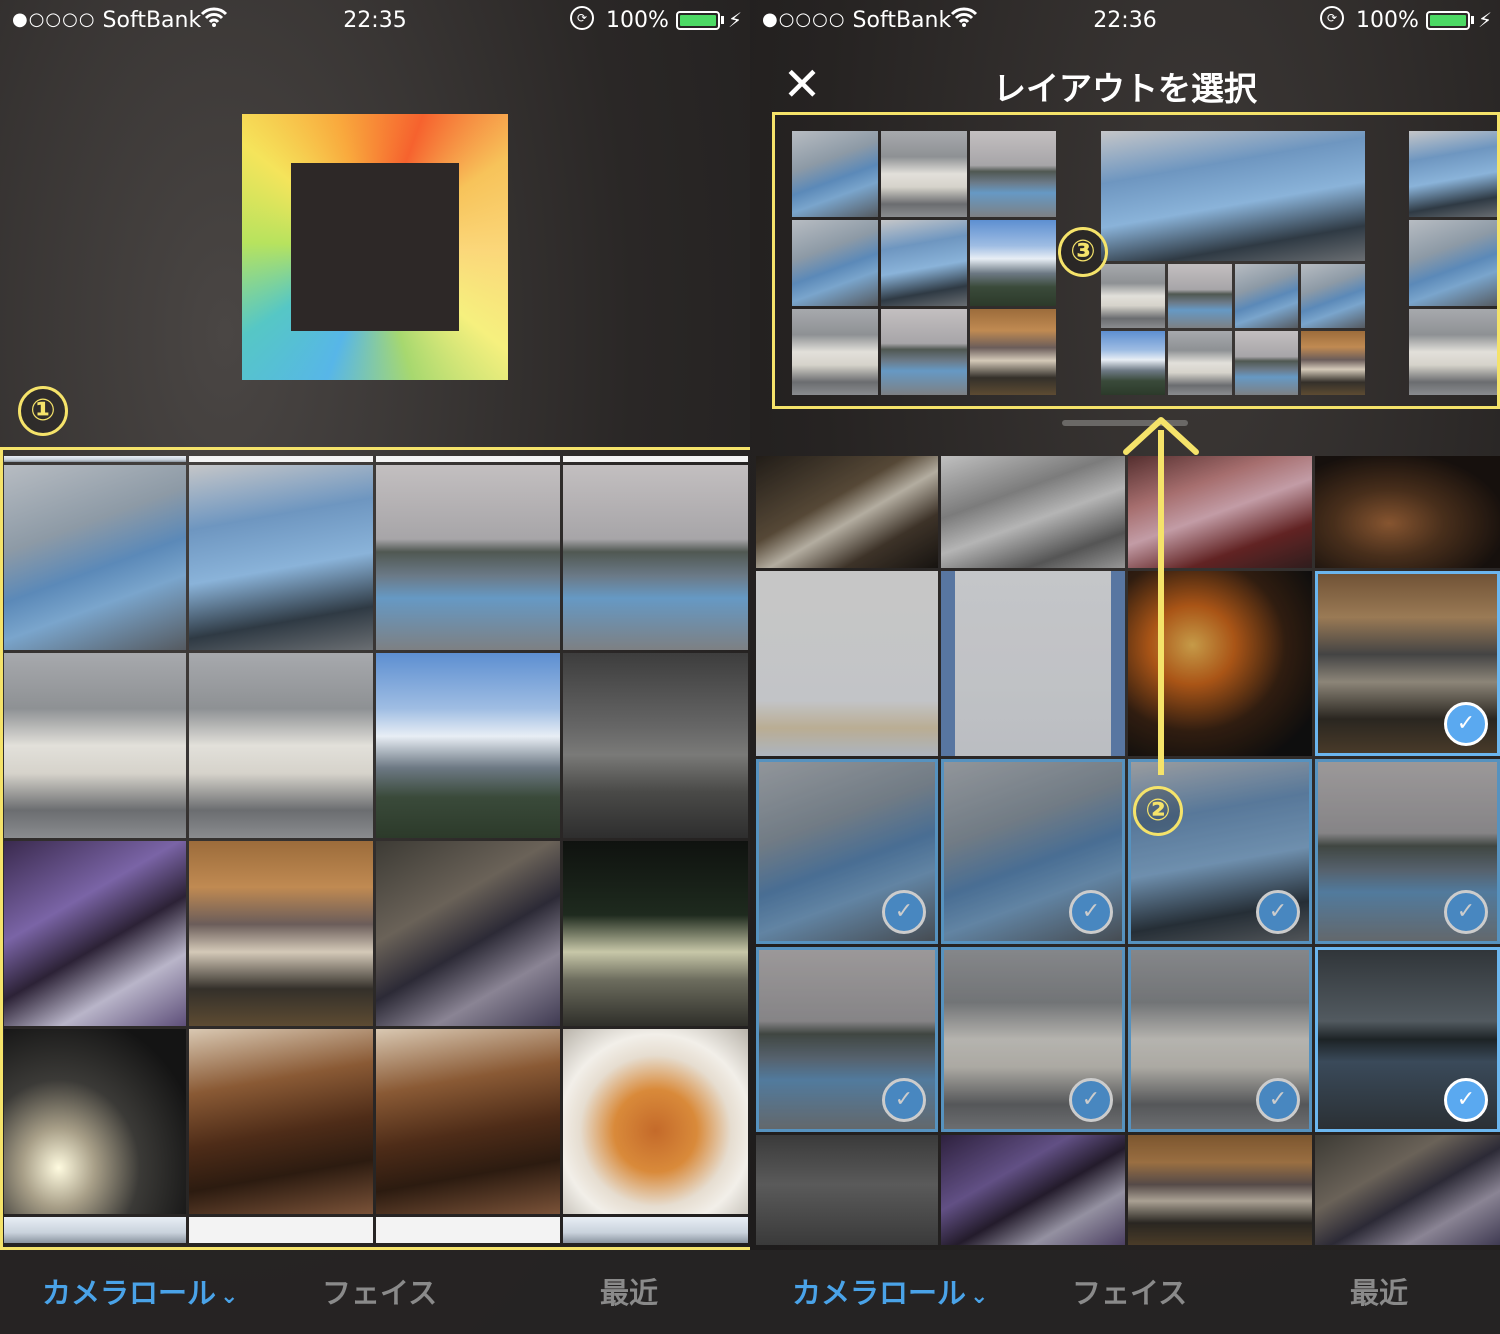  Describe the element at coordinates (1125, 20) in the screenshot. I see `status-bar: ●○○○○ SoftBank 22:36 ⟳ 100% ⚡` at that location.